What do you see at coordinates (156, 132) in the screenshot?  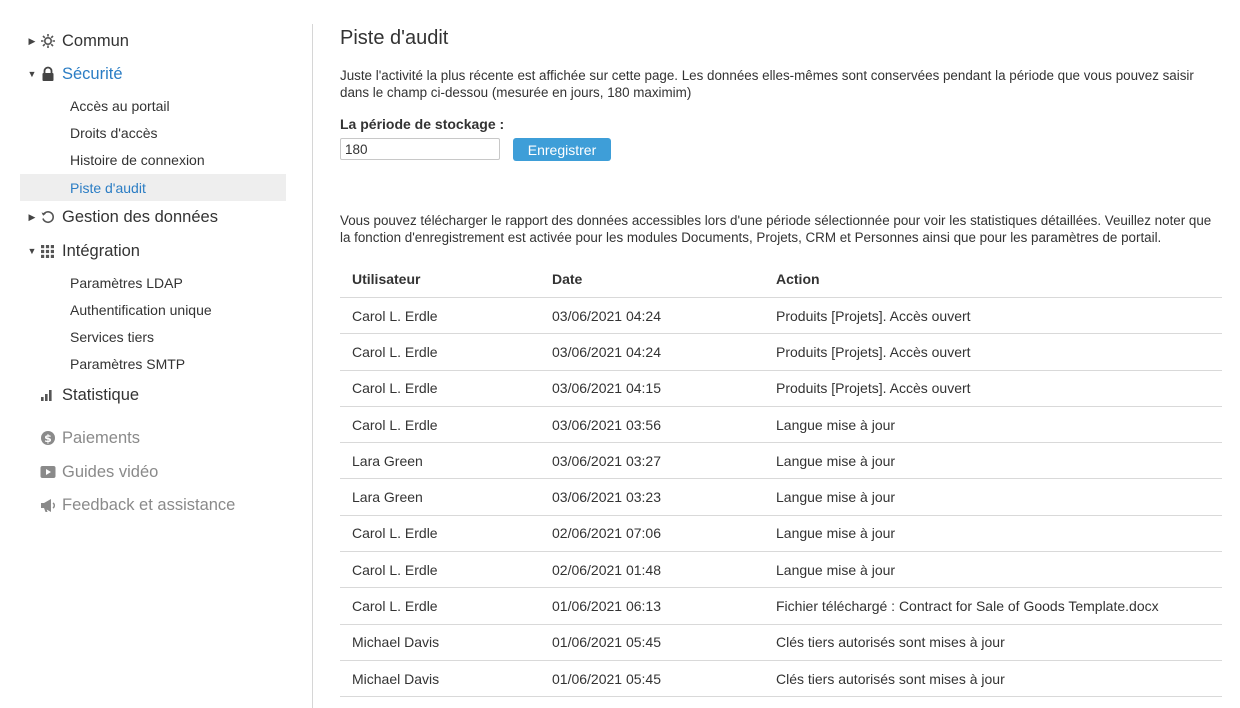 I see `sidebar-item-droits-acces: Droits d'accès` at bounding box center [156, 132].